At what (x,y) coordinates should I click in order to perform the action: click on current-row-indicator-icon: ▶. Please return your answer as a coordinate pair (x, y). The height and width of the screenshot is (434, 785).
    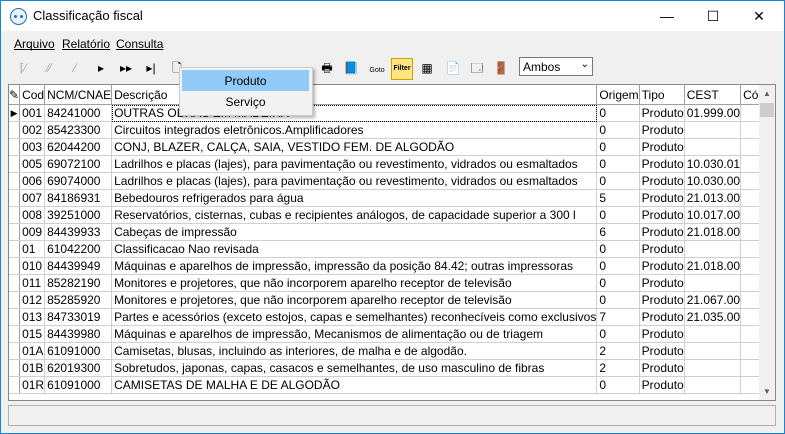
    Looking at the image, I should click on (15, 113).